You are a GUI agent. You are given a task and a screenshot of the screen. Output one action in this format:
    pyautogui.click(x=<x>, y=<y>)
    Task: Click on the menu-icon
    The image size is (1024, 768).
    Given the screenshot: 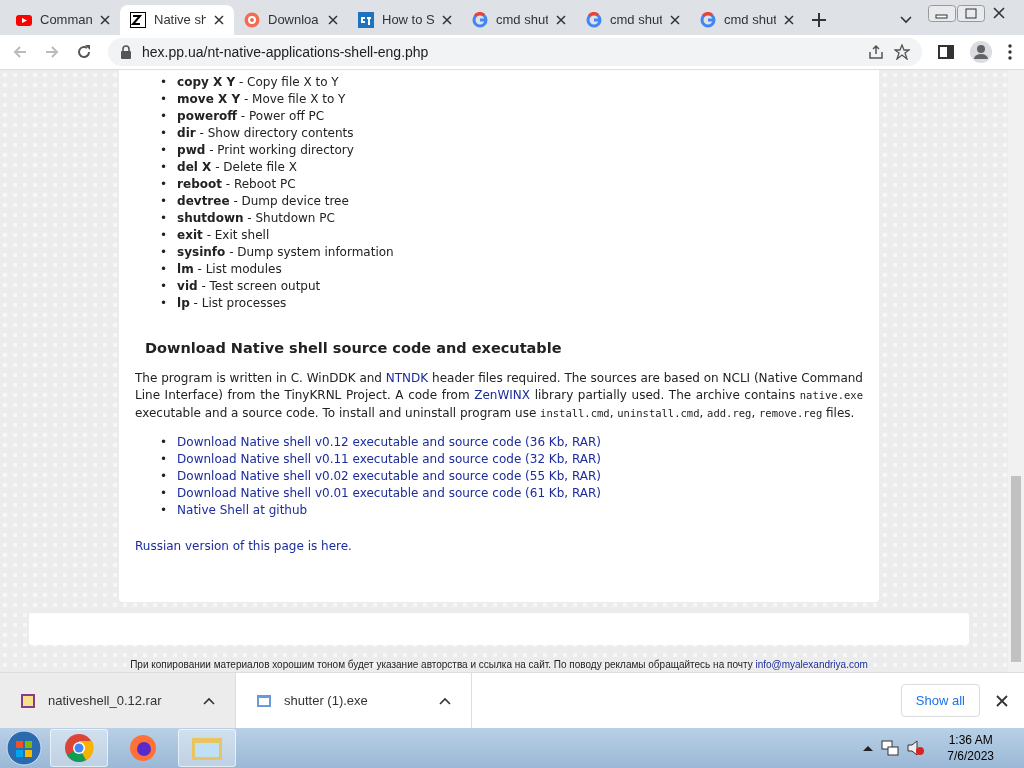 What is the action you would take?
    pyautogui.click(x=1010, y=52)
    